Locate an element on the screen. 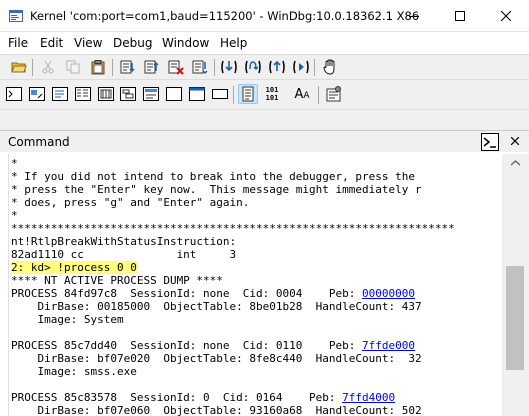 The width and height of the screenshot is (529, 416). watch-window-icon is located at coordinates (37, 94).